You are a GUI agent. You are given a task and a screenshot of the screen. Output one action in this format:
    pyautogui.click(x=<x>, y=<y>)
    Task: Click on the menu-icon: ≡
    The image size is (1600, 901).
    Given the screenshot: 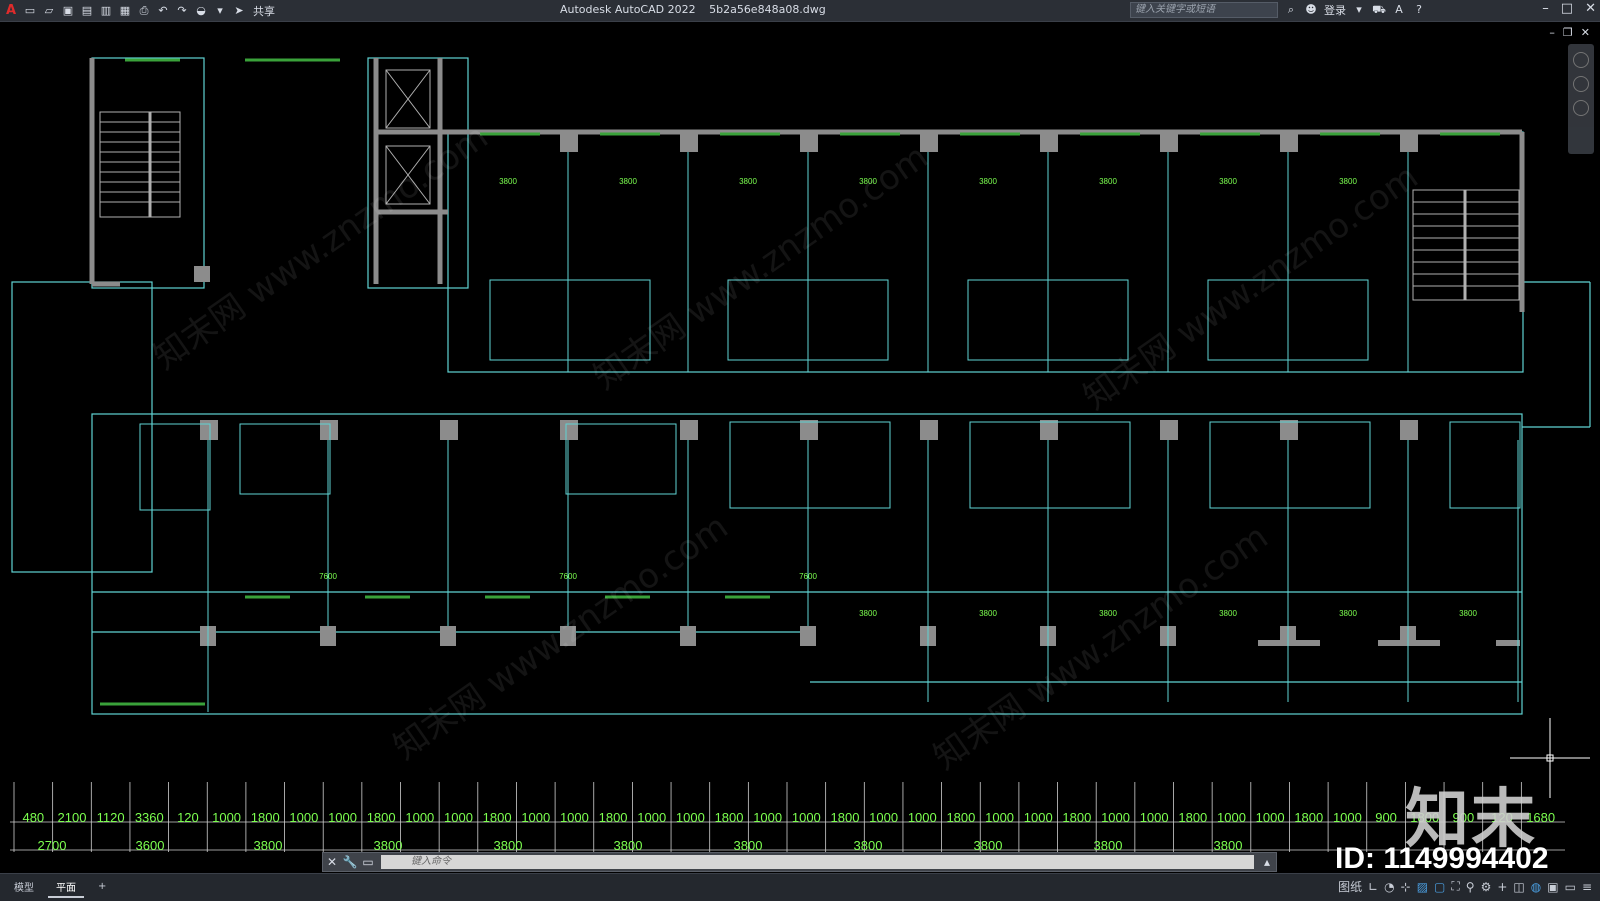 What is the action you would take?
    pyautogui.click(x=1587, y=887)
    